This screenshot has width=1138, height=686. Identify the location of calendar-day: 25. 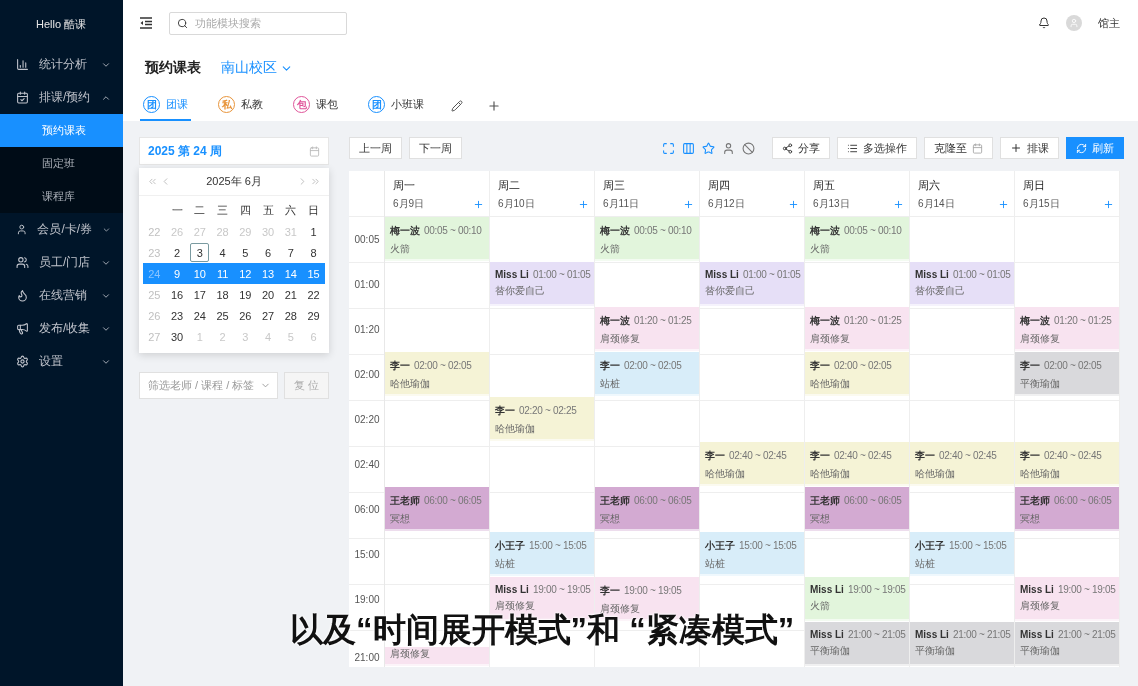
(223, 315).